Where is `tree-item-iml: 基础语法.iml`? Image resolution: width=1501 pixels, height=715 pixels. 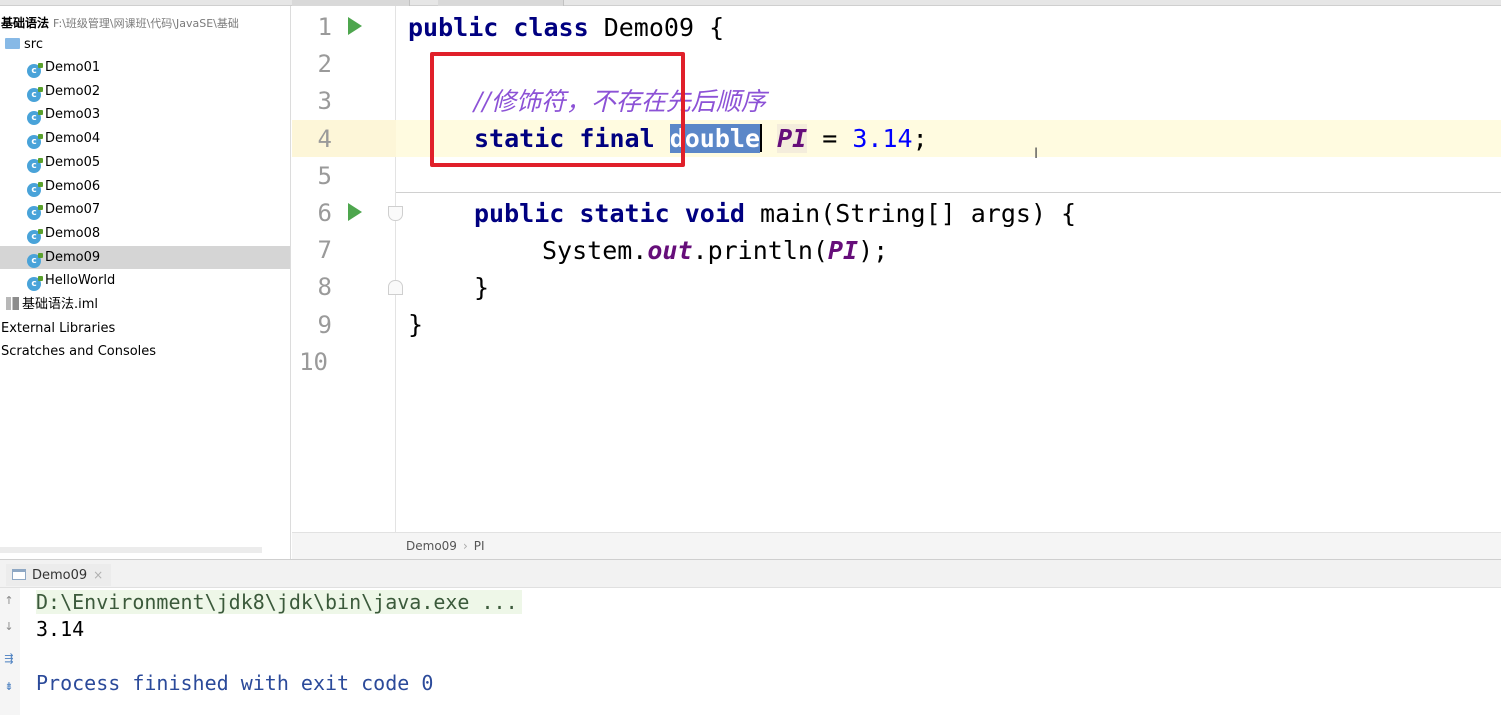 tree-item-iml: 基础语法.iml is located at coordinates (145, 304).